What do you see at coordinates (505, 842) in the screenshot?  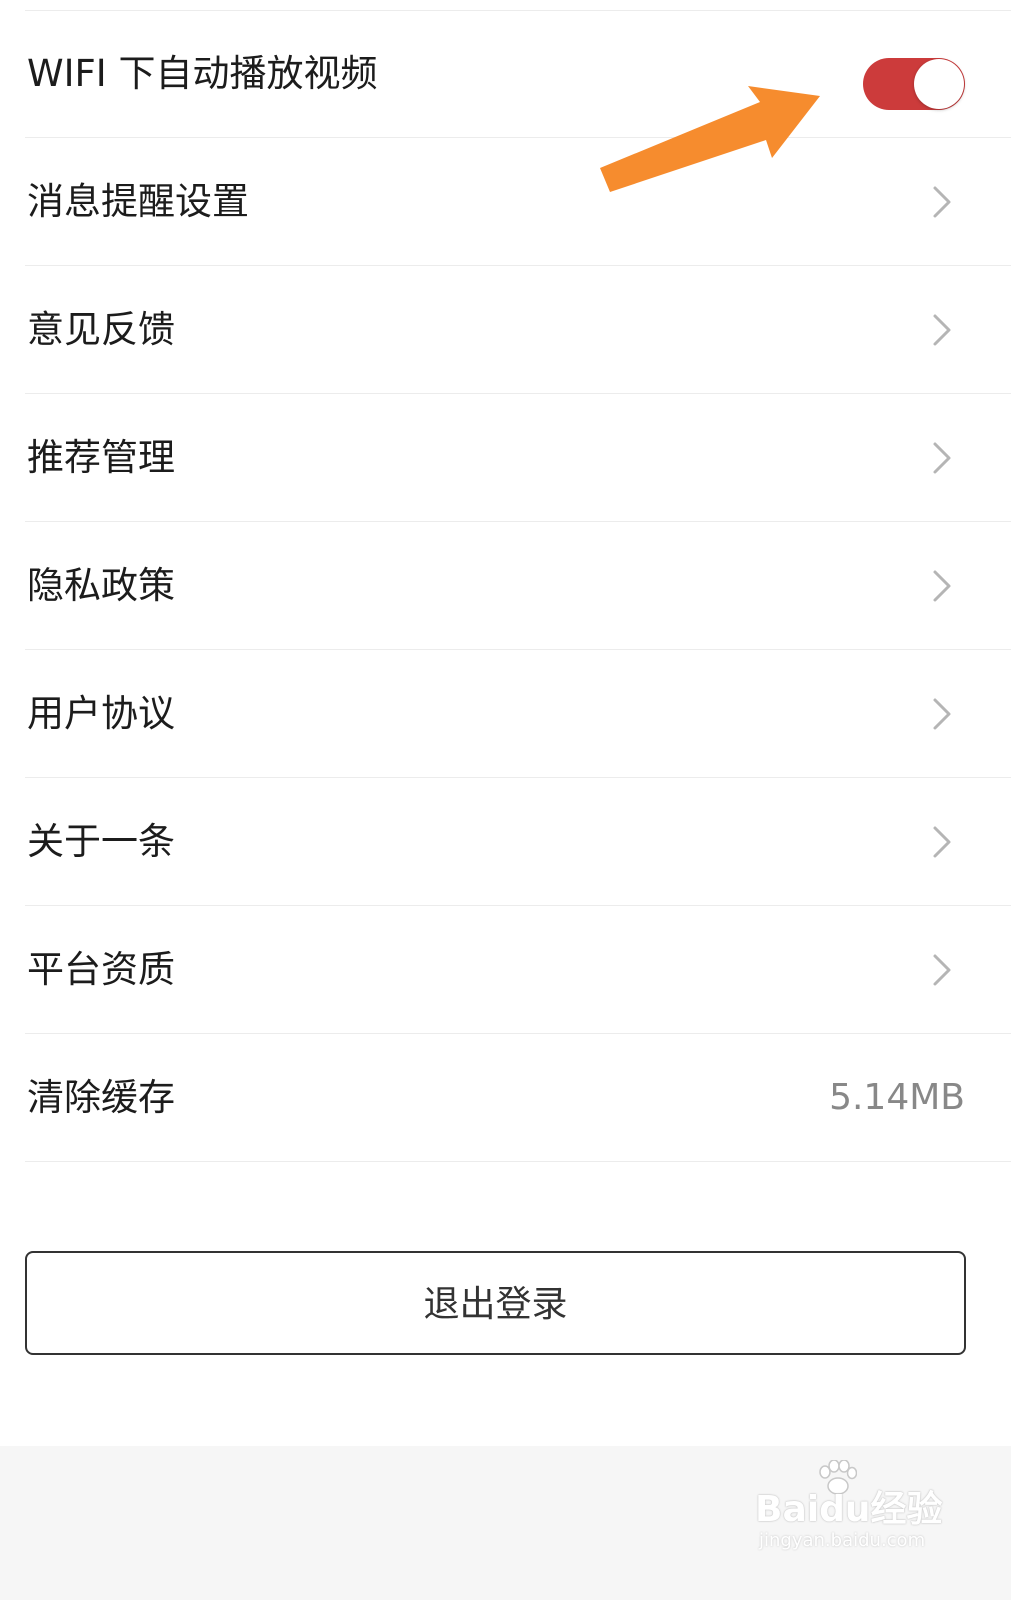 I see `settings-row-about: 关于一条` at bounding box center [505, 842].